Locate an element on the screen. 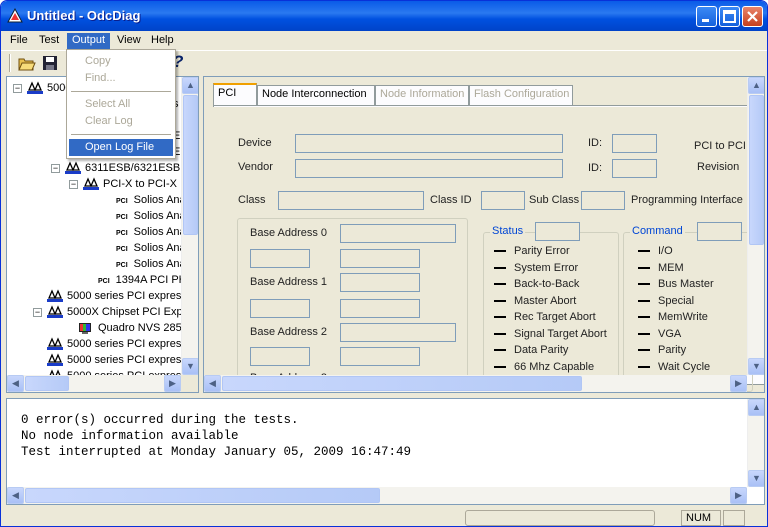 This screenshot has height=527, width=768. log-hscroll: ◀ ▶ is located at coordinates (377, 495).